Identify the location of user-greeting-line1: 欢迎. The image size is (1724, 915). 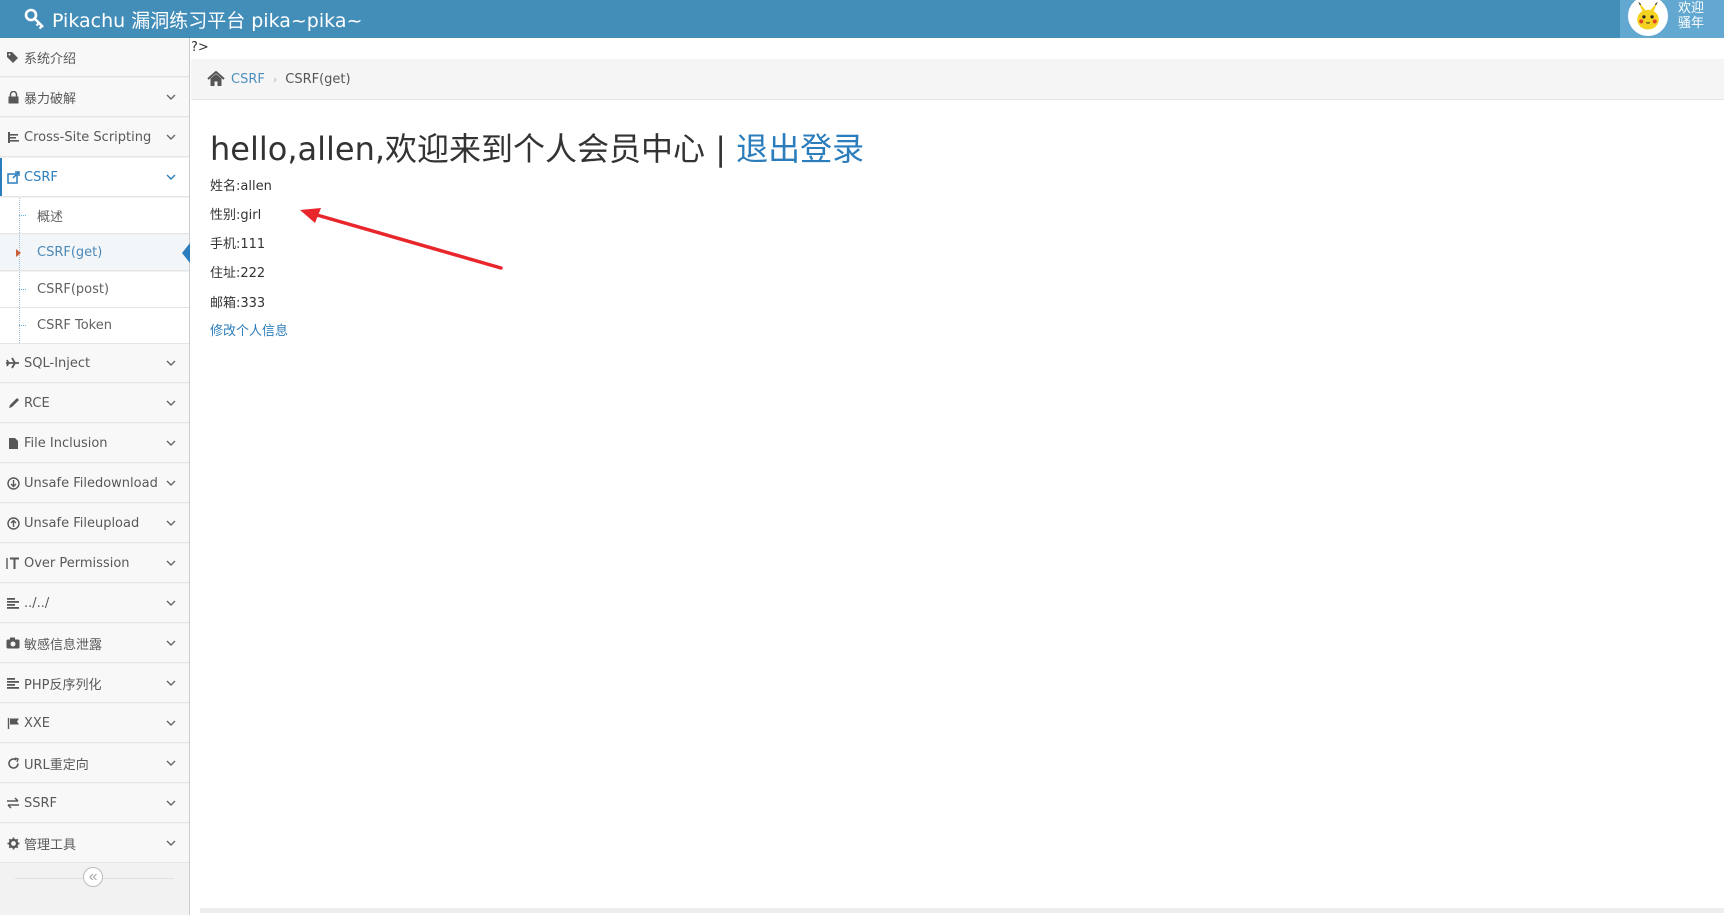
(1691, 8).